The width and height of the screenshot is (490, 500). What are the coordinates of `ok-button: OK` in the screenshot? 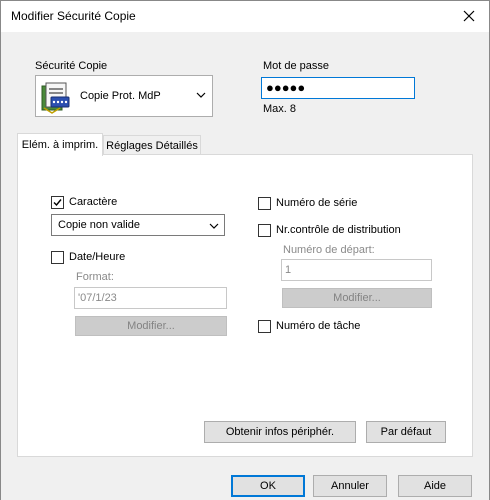 It's located at (268, 486).